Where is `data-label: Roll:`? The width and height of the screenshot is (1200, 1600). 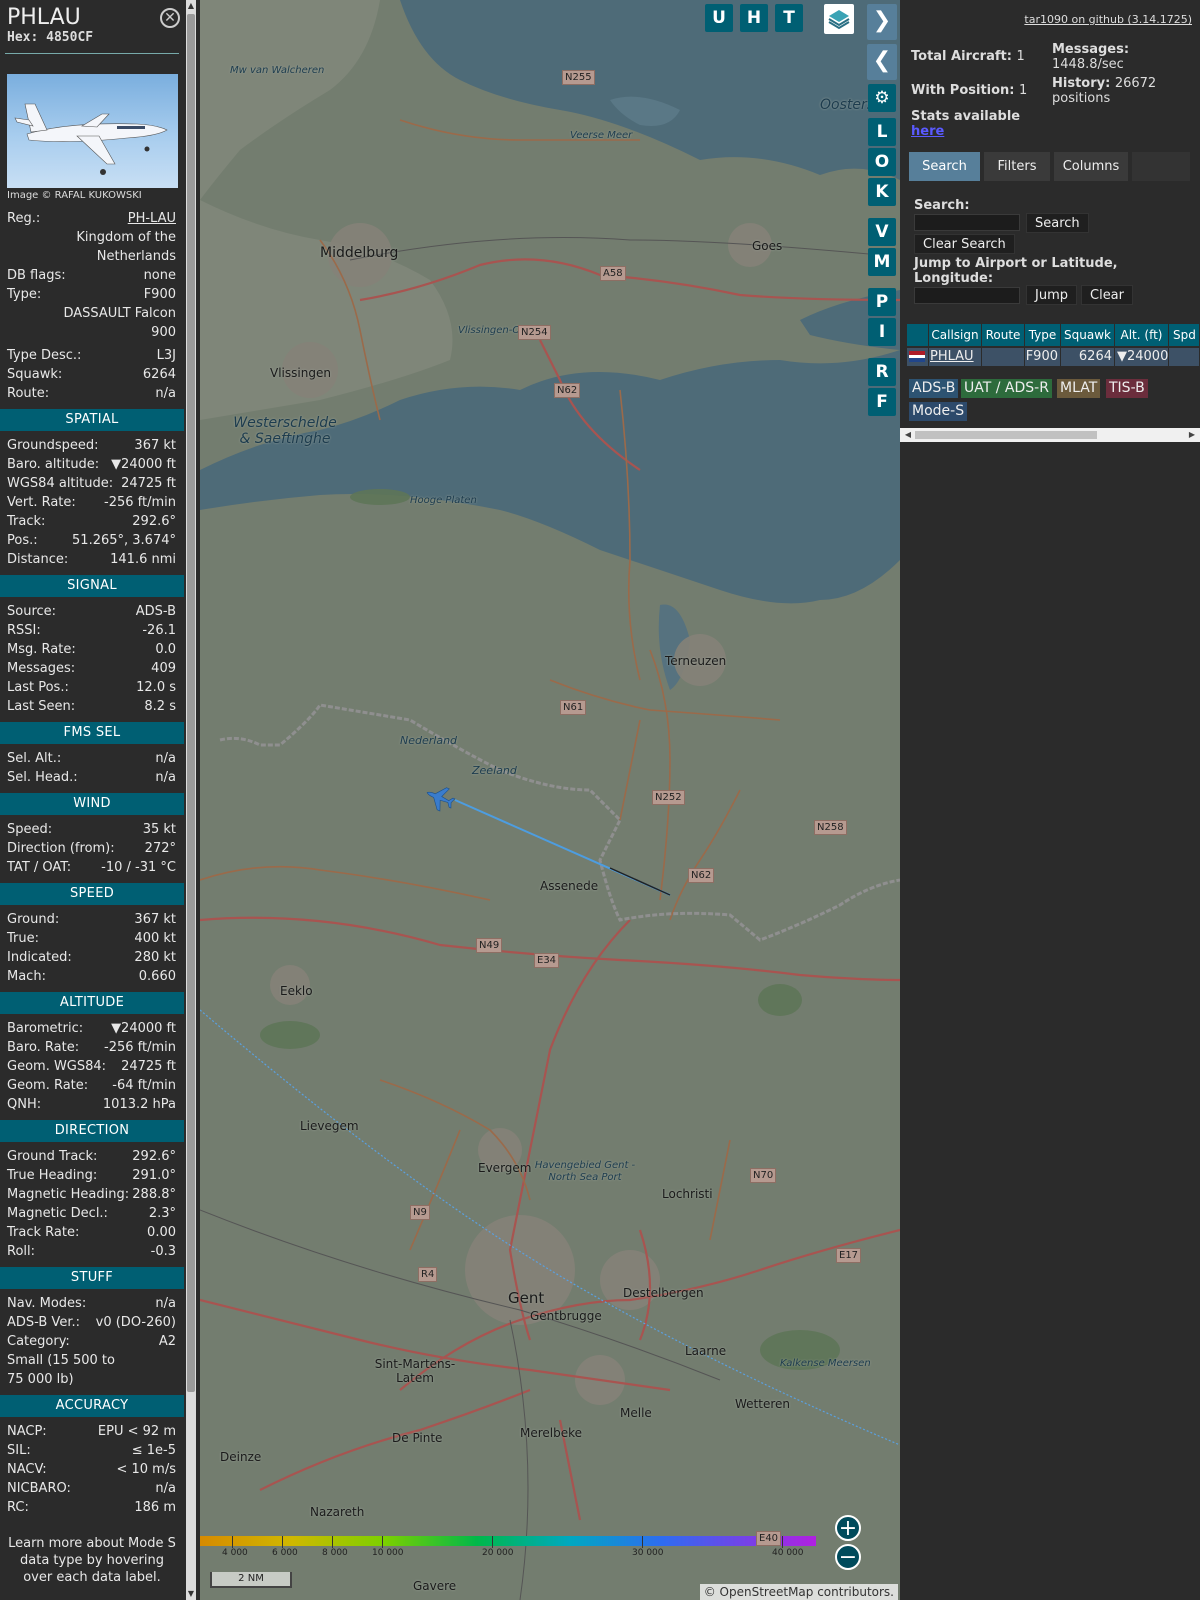 data-label: Roll: is located at coordinates (21, 1251).